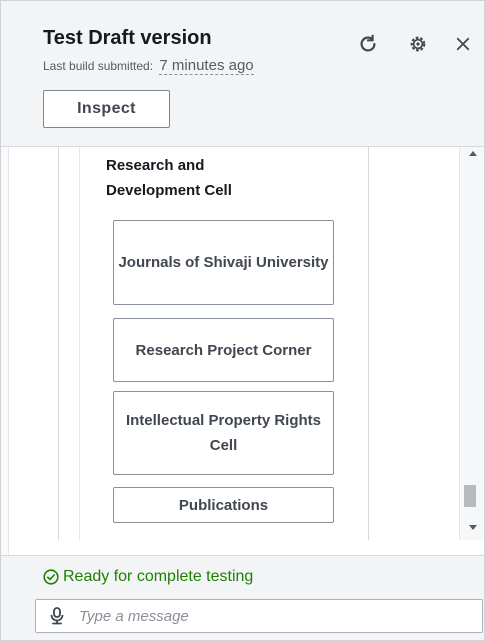 The width and height of the screenshot is (485, 641). I want to click on settings-icon, so click(418, 44).